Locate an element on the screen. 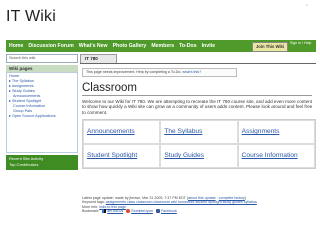 The image size is (320, 240). bookmark-stumbleupon: StumbleUpon is located at coordinates (142, 211).